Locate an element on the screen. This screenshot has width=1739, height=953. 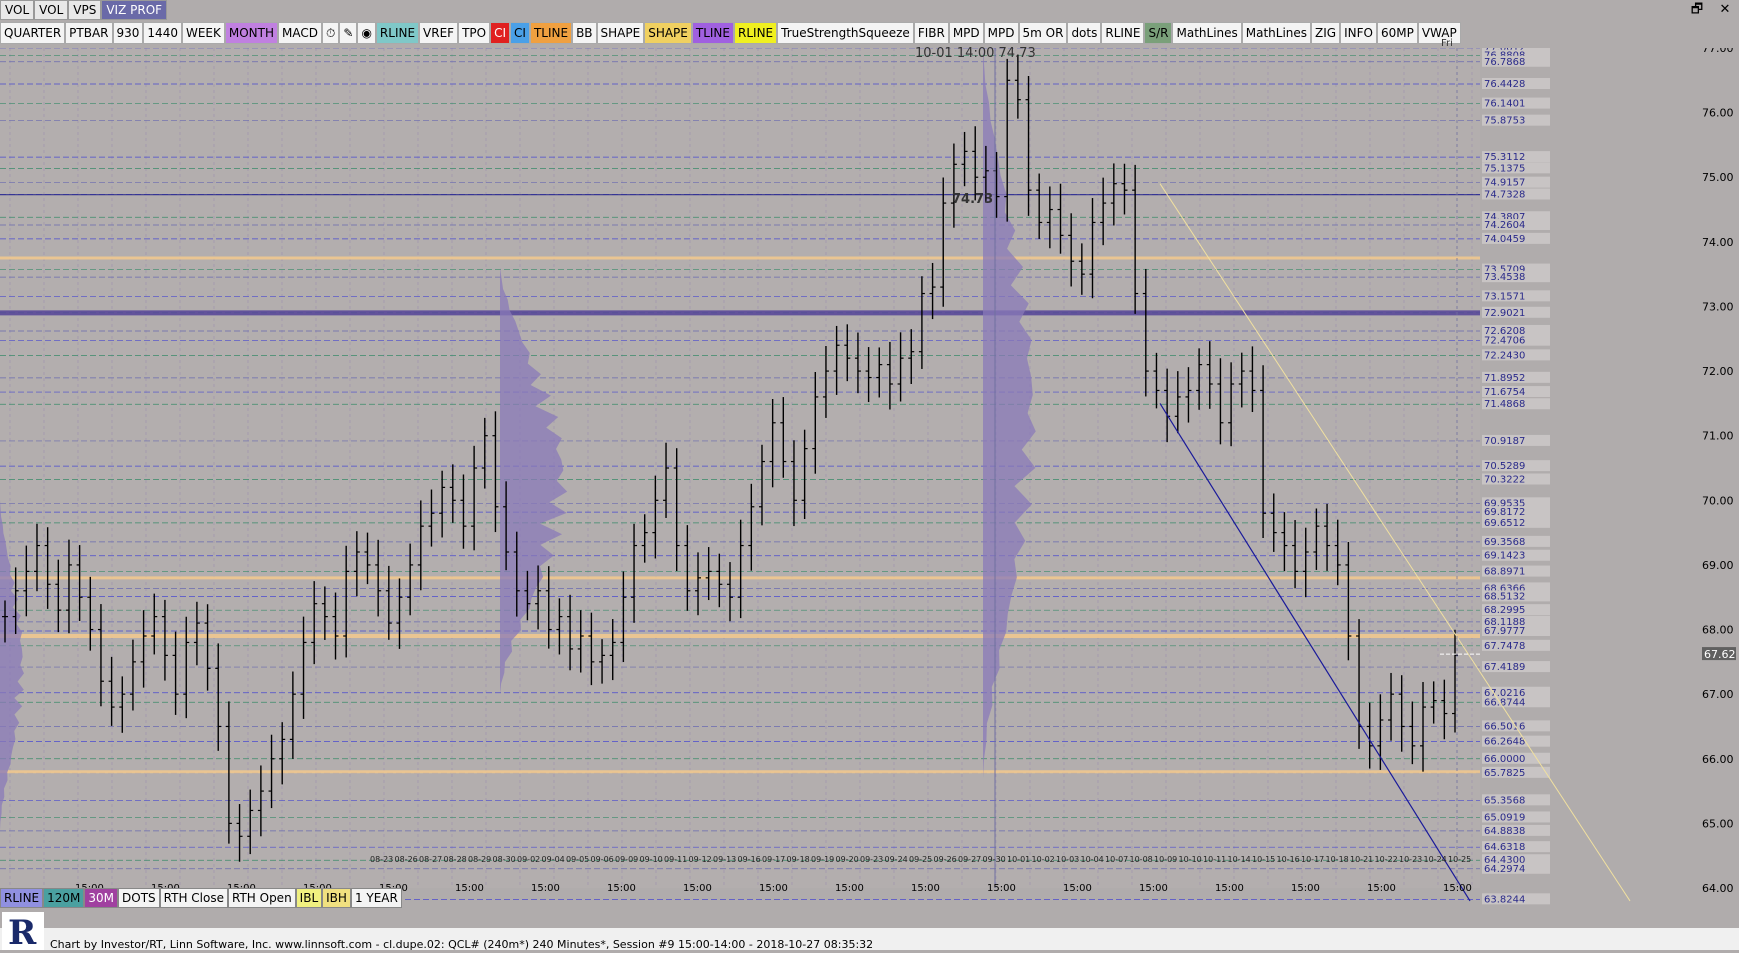
level-label: 69.3568 is located at coordinates (1504, 542).